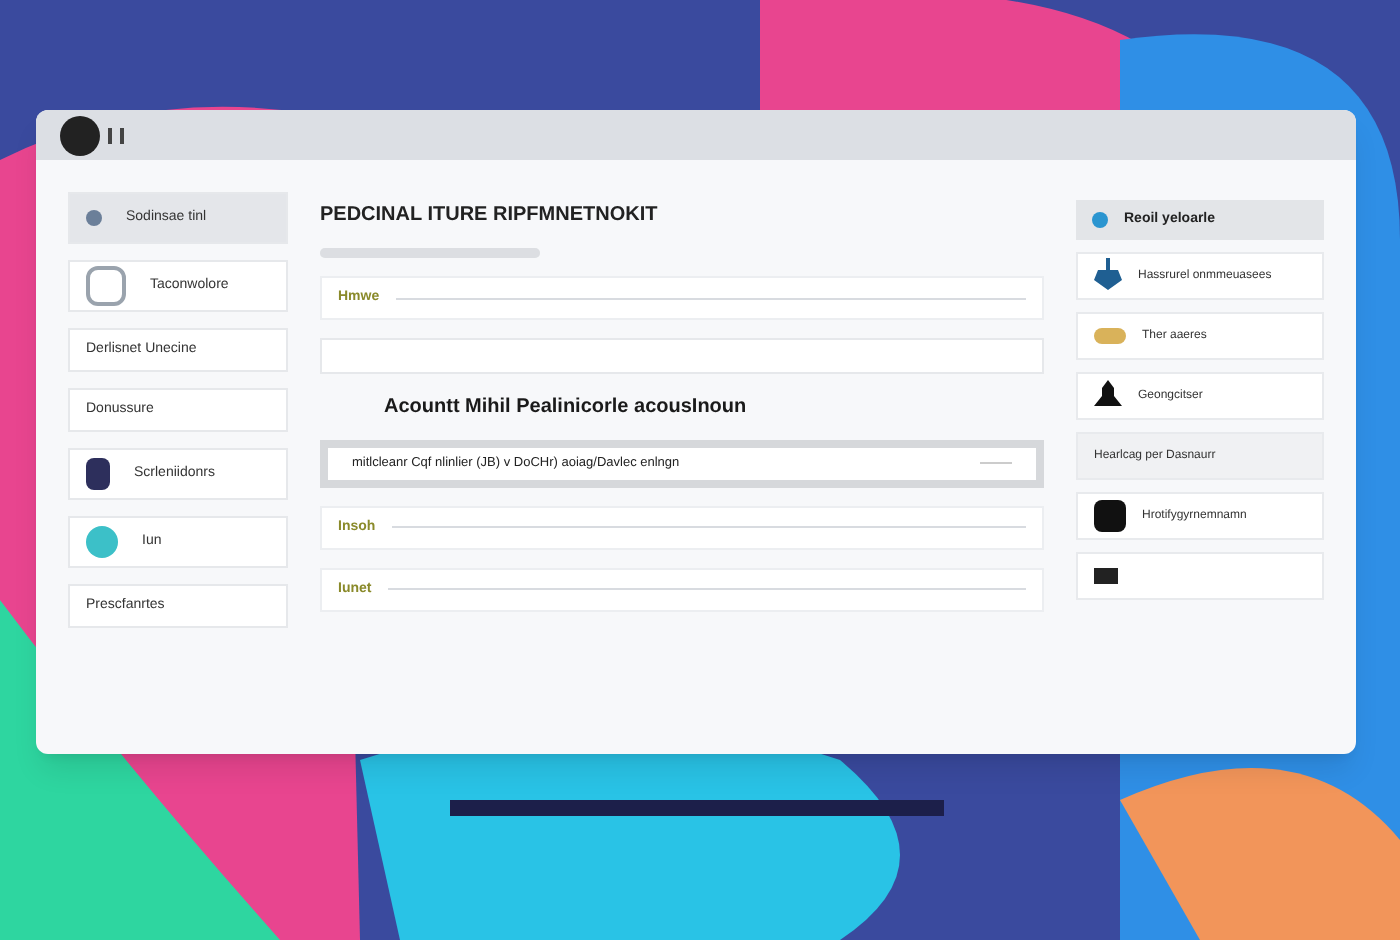  What do you see at coordinates (682, 356) in the screenshot?
I see `input-field` at bounding box center [682, 356].